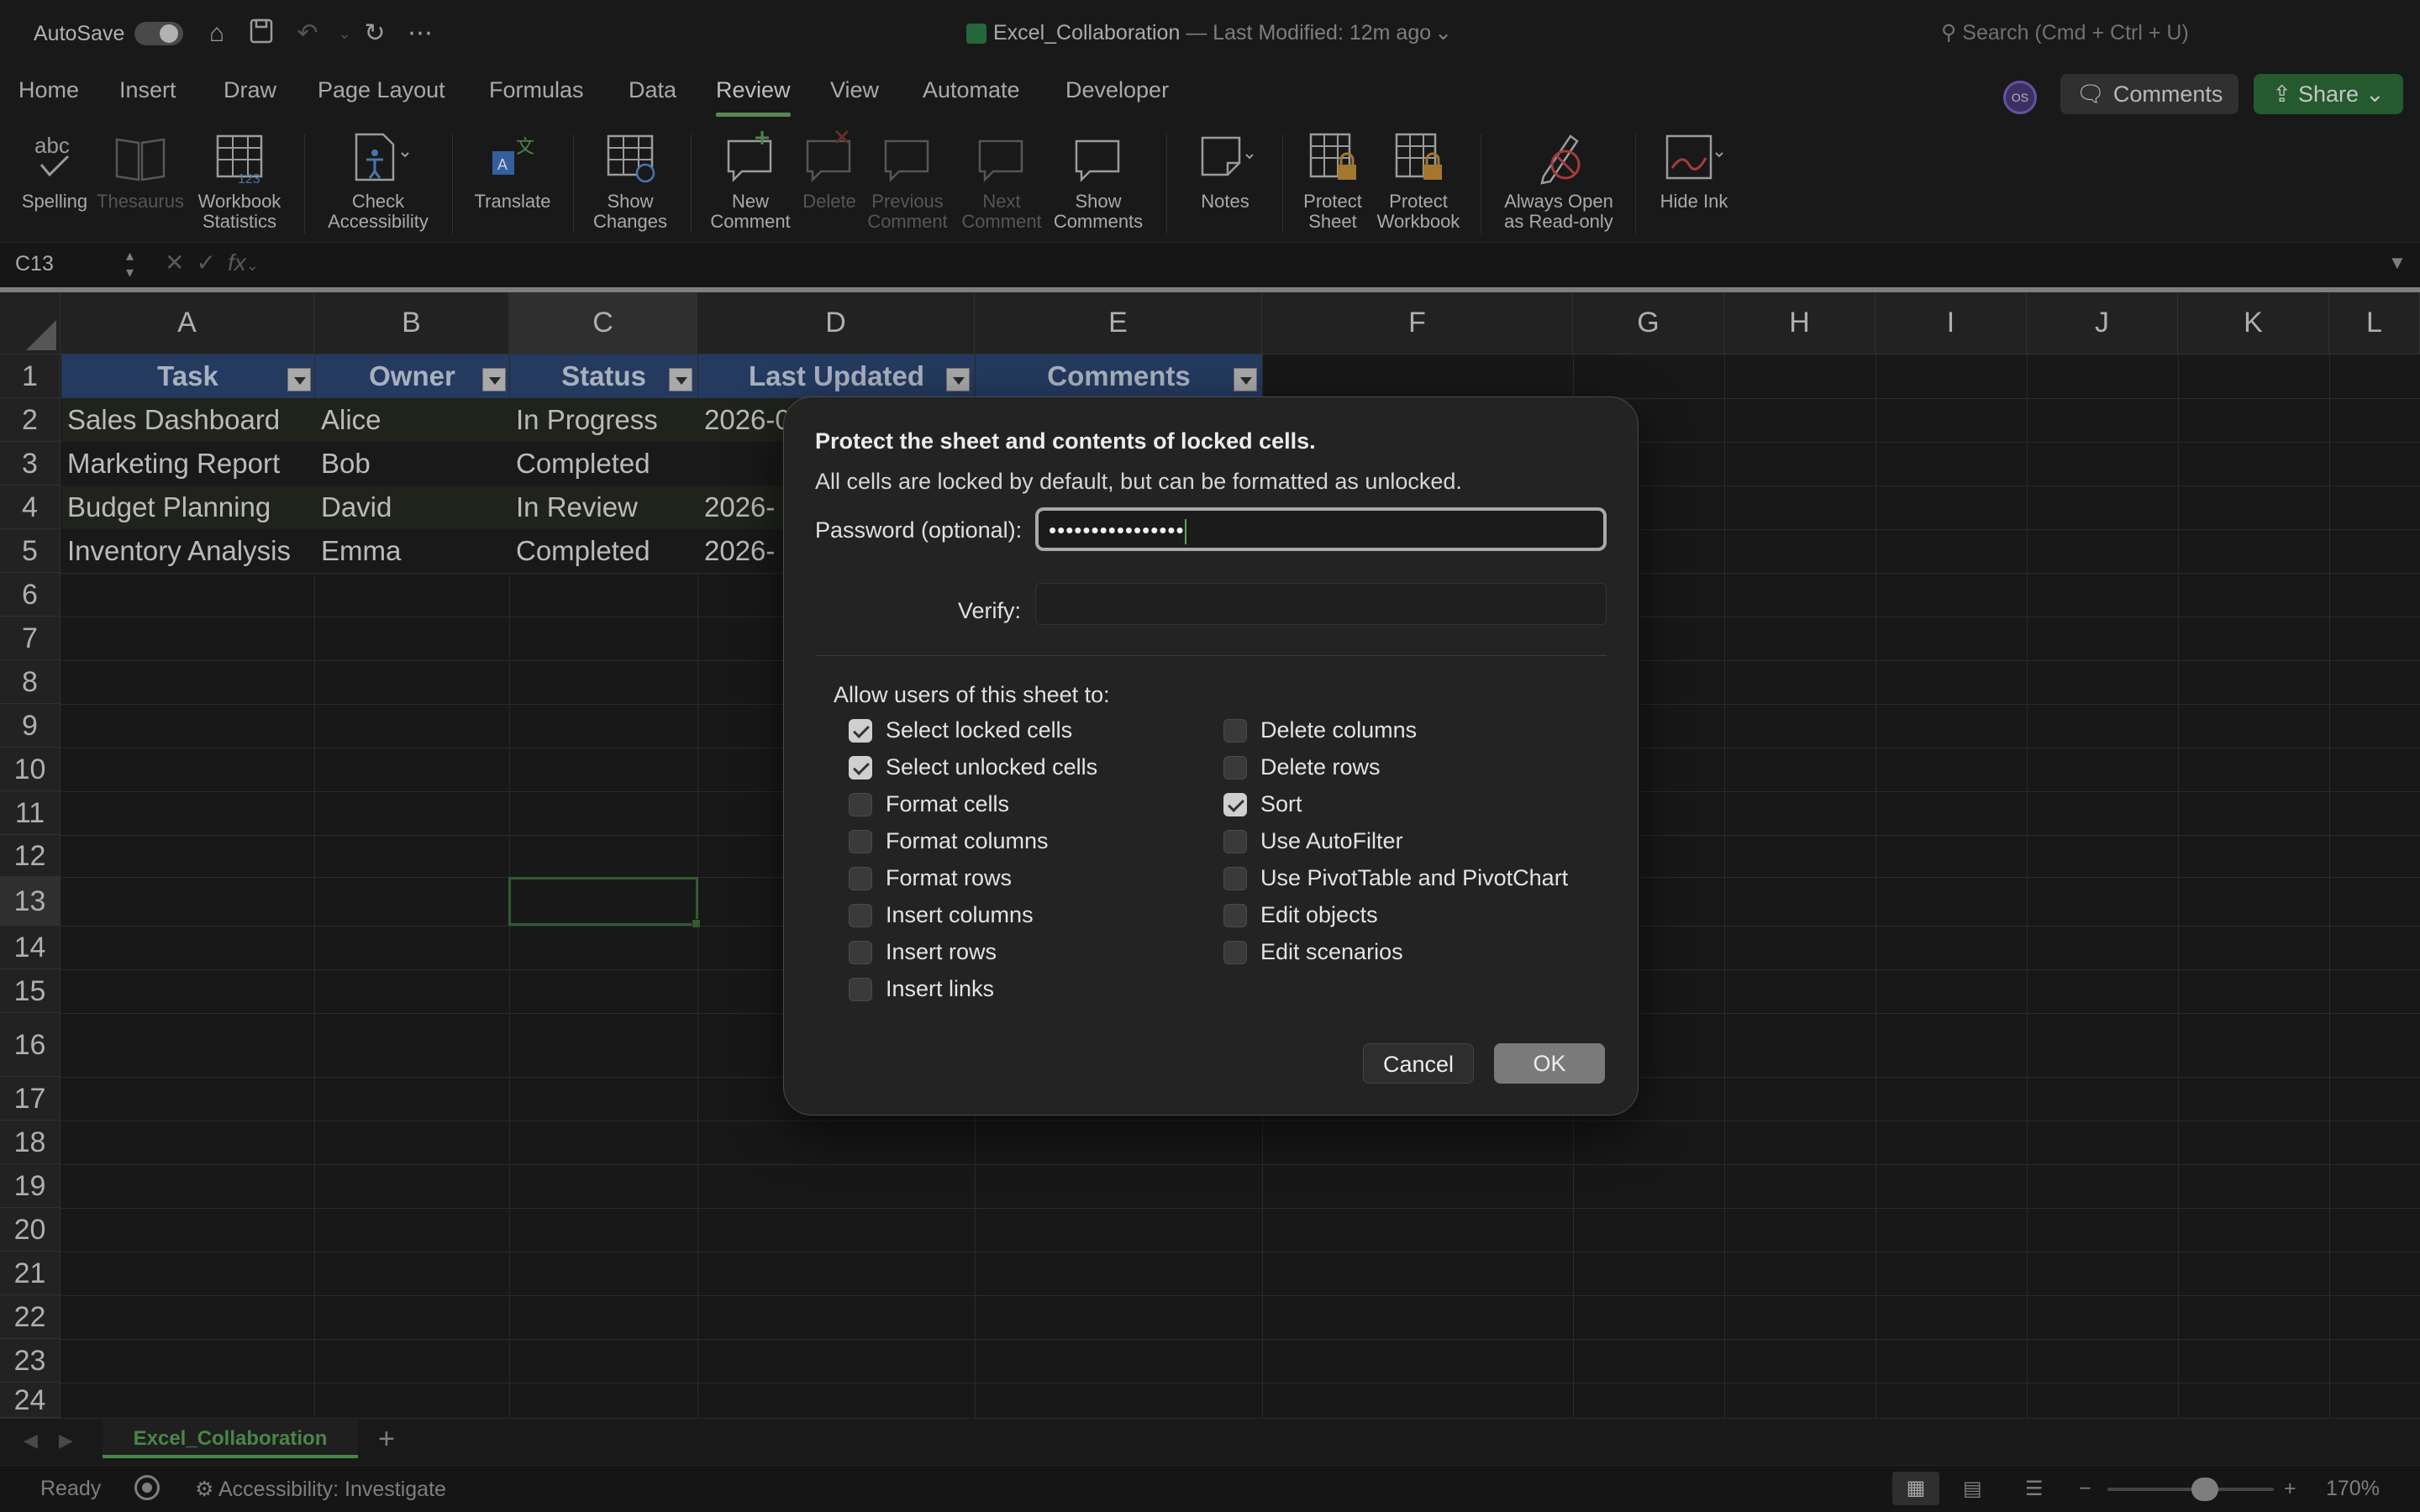 Image resolution: width=2420 pixels, height=1512 pixels. What do you see at coordinates (1321, 604) in the screenshot?
I see `verify-password-field` at bounding box center [1321, 604].